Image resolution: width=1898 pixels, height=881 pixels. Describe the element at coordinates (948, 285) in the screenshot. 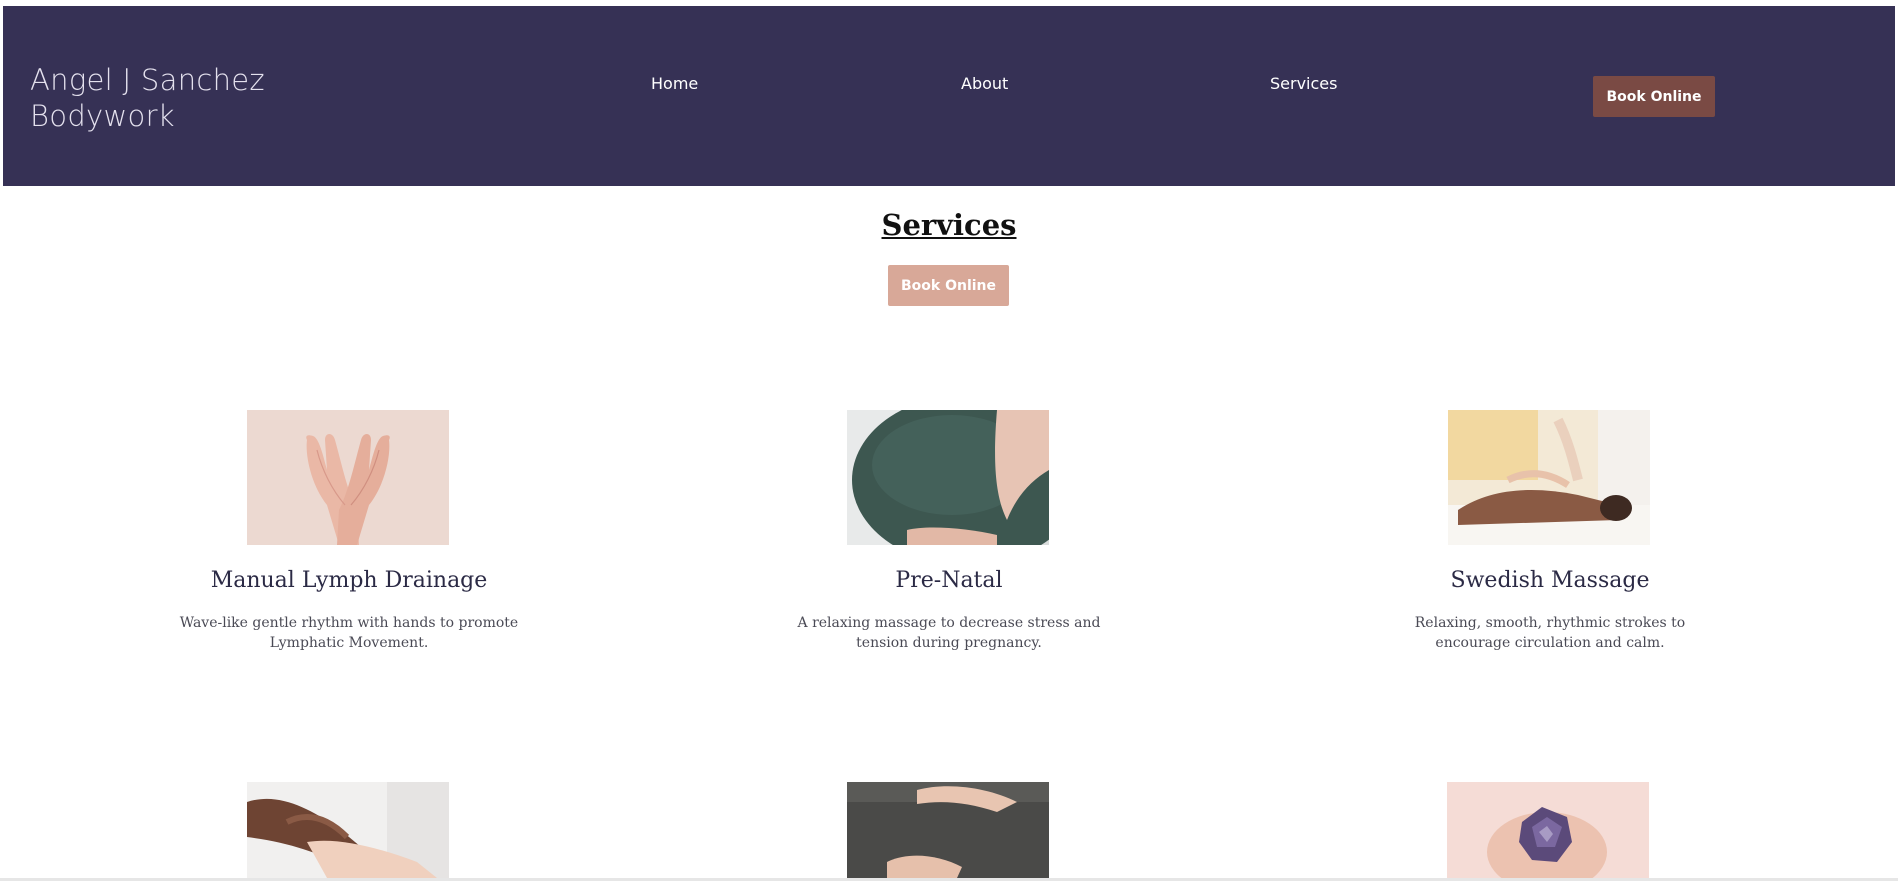

I see `main-book-online-button: Book Online` at that location.